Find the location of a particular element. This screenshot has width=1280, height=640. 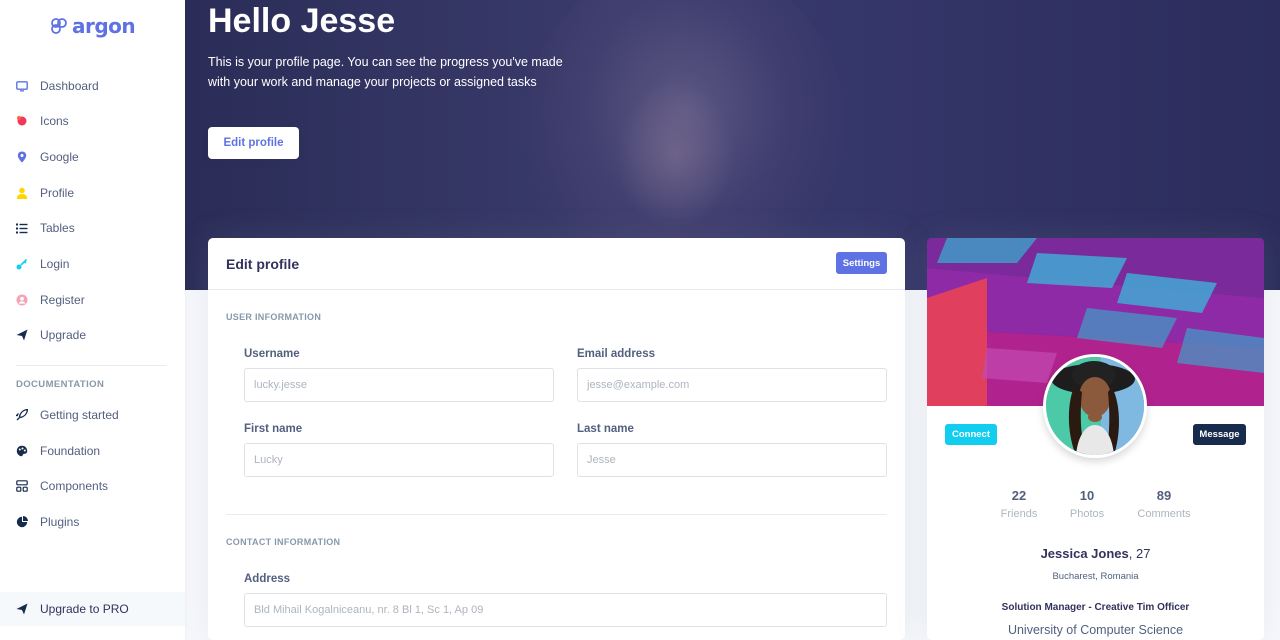

sidebar-item-icons: Icons is located at coordinates (42, 121).